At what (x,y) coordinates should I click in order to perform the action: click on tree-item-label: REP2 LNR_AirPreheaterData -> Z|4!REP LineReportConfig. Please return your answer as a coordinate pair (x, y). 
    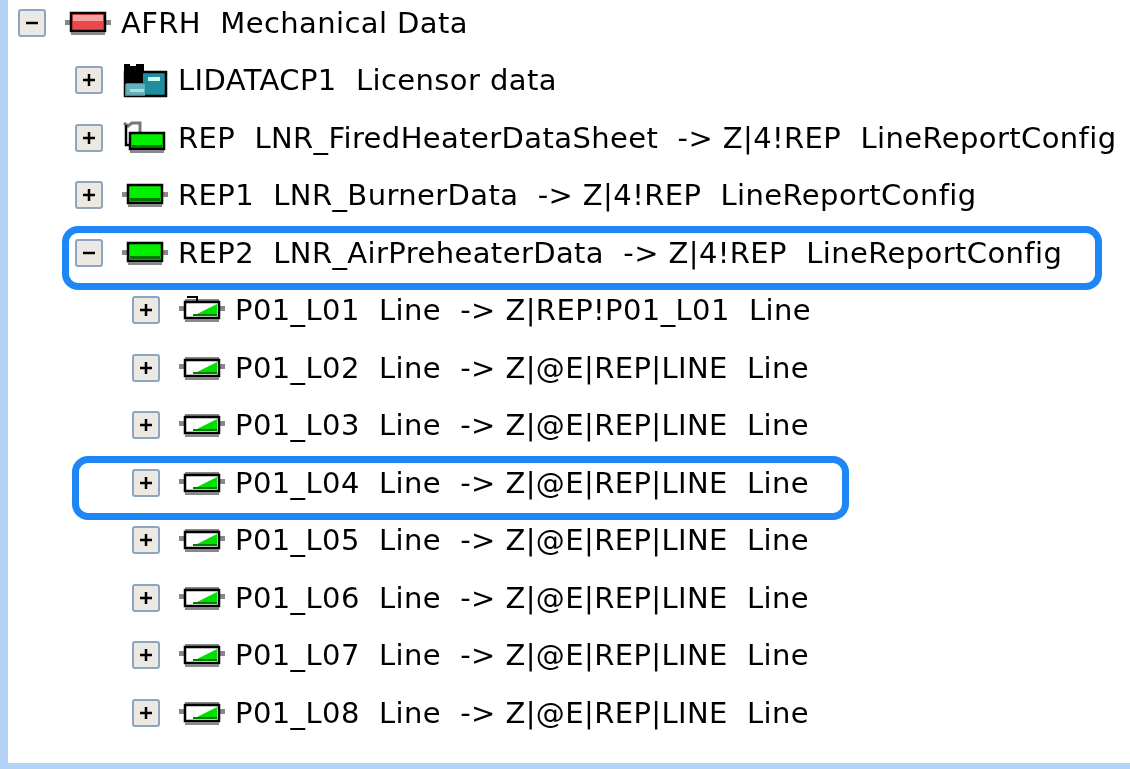
    Looking at the image, I should click on (620, 252).